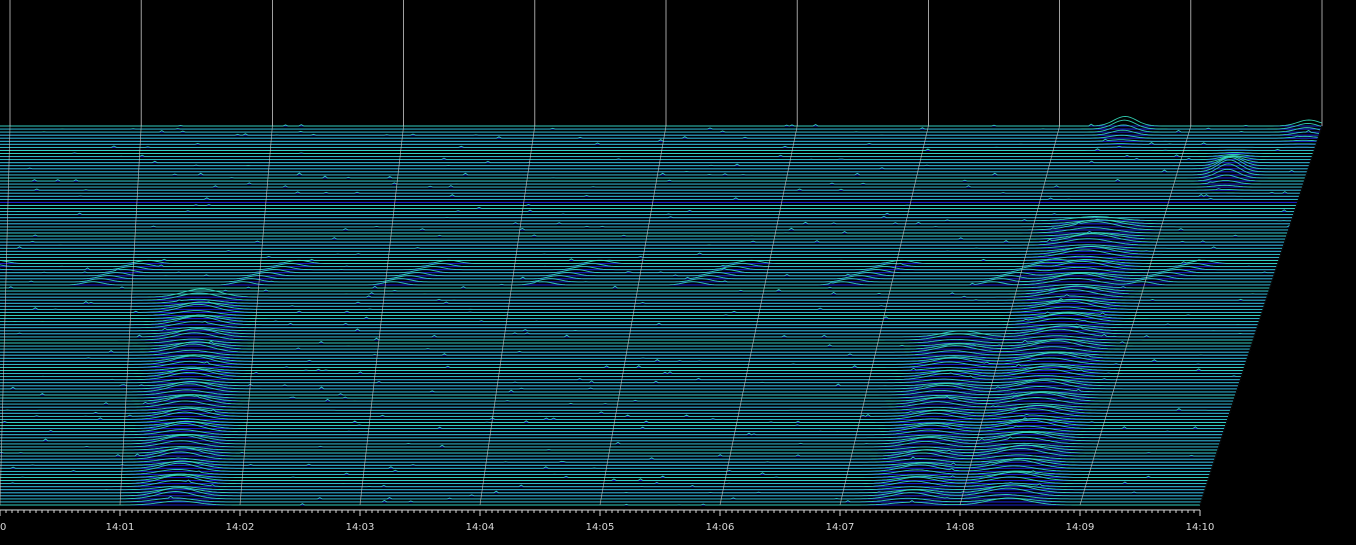 The width and height of the screenshot is (1356, 545). I want to click on x-tick-label: 14:02, so click(240, 527).